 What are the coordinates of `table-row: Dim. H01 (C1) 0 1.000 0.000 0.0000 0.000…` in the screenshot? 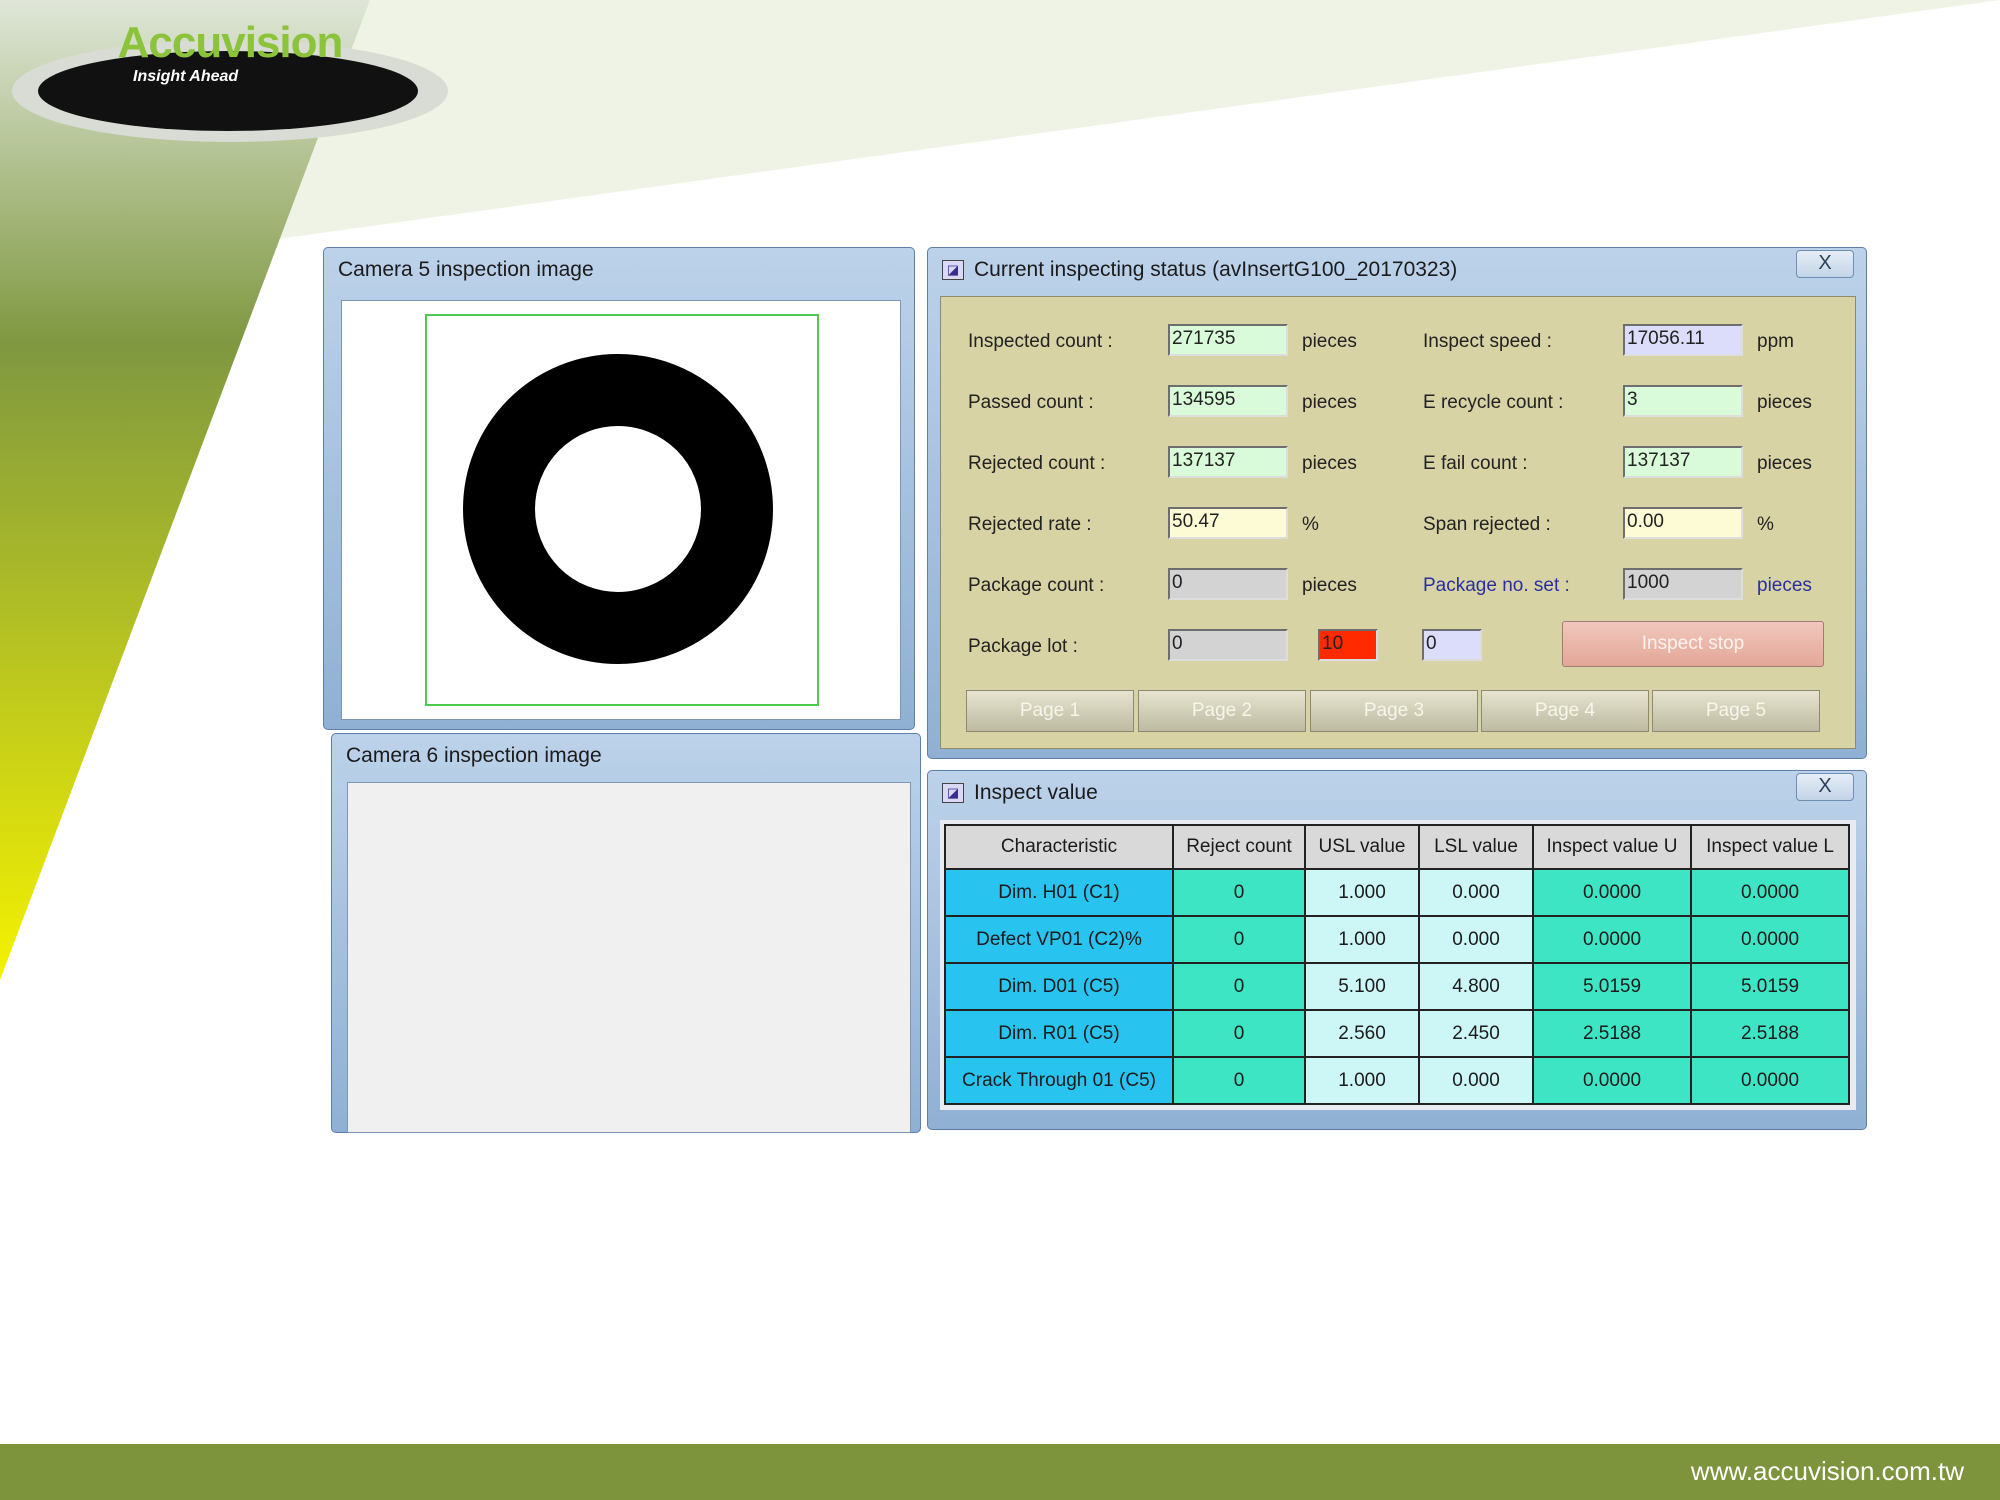 It's located at (1397, 892).